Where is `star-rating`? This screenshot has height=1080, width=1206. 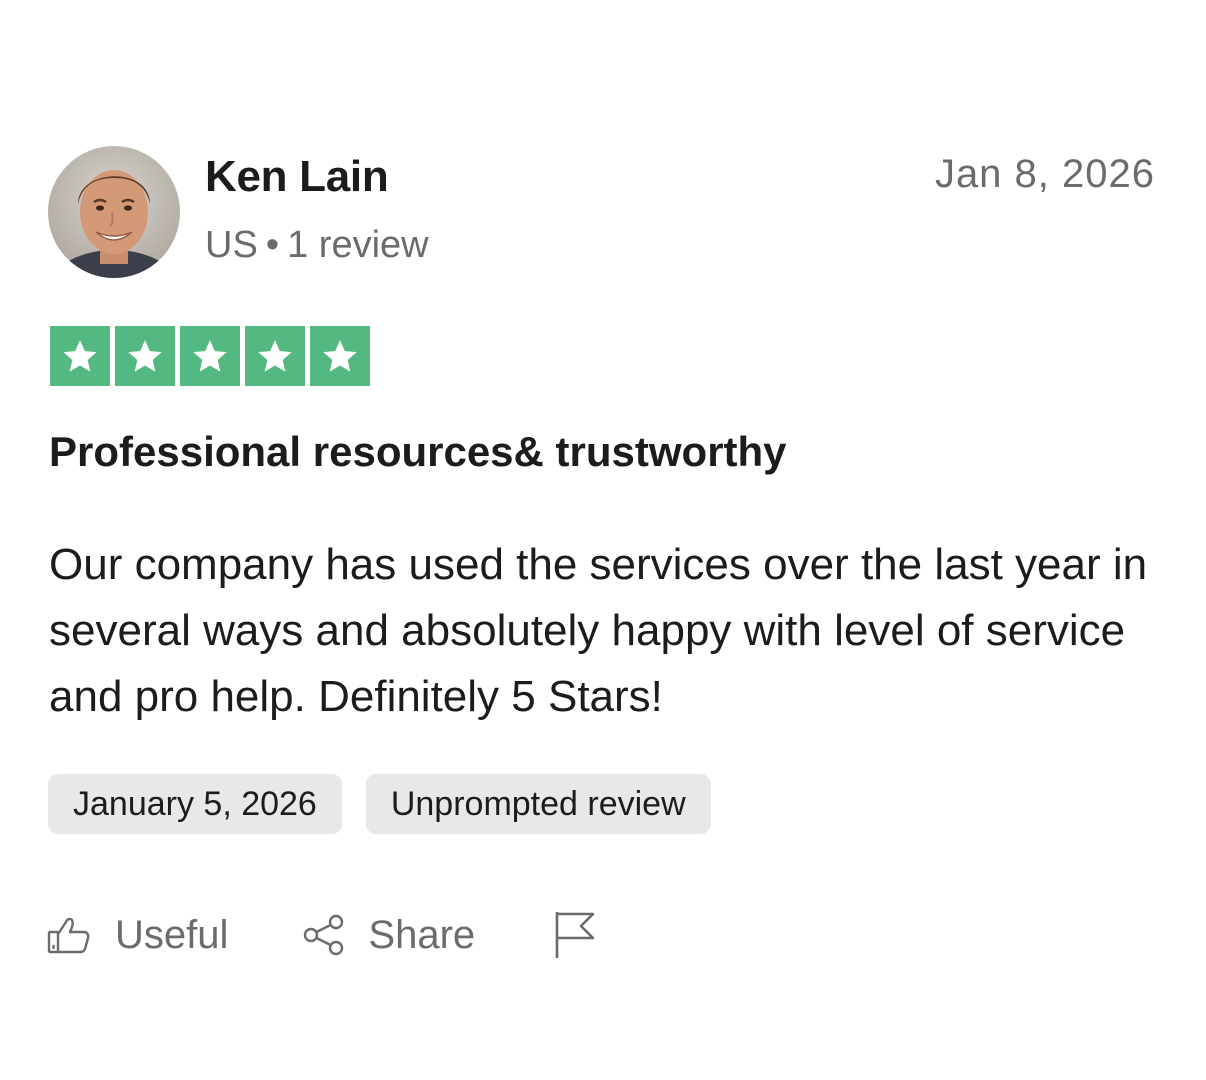
star-rating is located at coordinates (210, 356).